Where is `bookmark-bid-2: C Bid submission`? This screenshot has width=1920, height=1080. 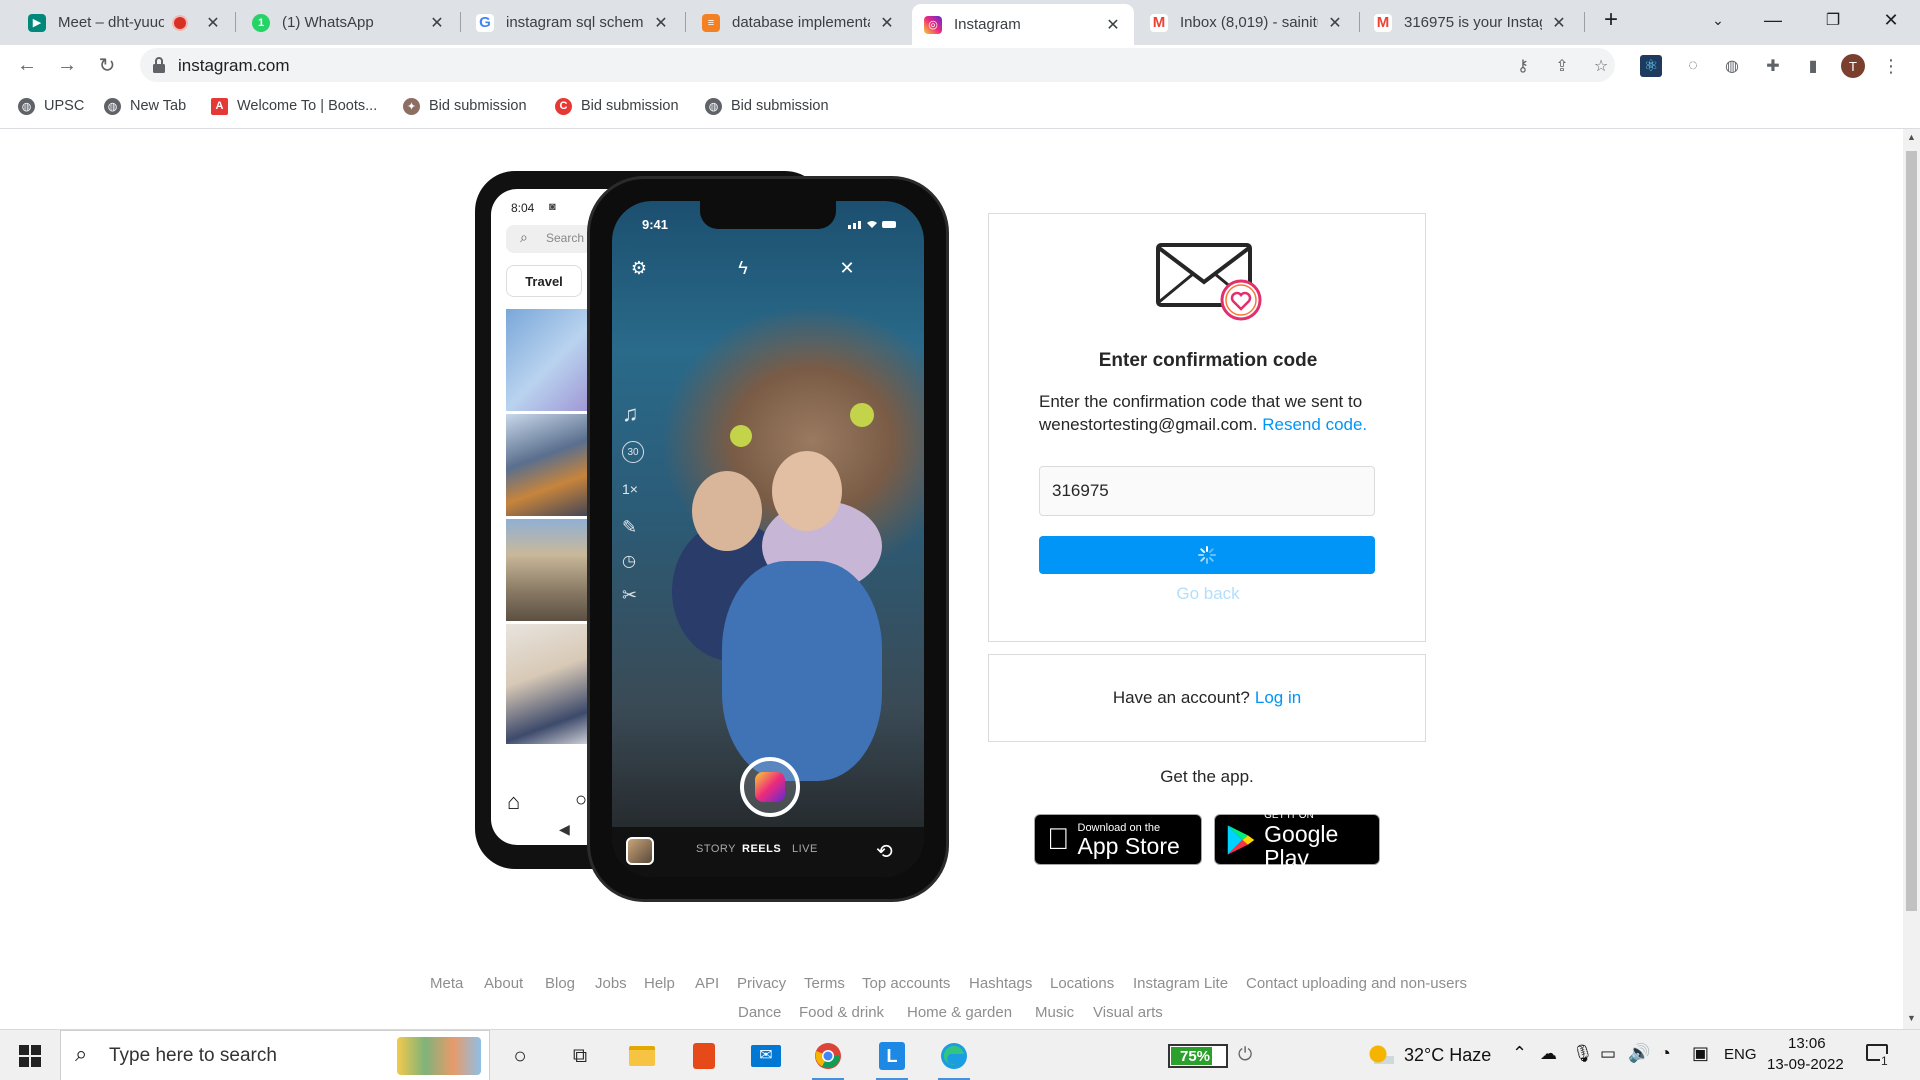
bookmark-bid-2: C Bid submission is located at coordinates (617, 106).